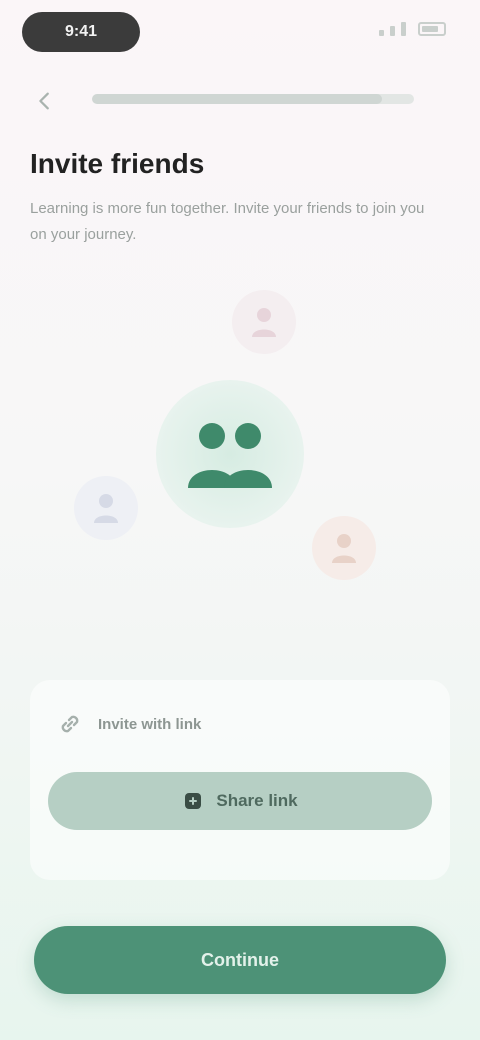 The height and width of the screenshot is (1040, 480). What do you see at coordinates (412, 29) in the screenshot?
I see `status-icons` at bounding box center [412, 29].